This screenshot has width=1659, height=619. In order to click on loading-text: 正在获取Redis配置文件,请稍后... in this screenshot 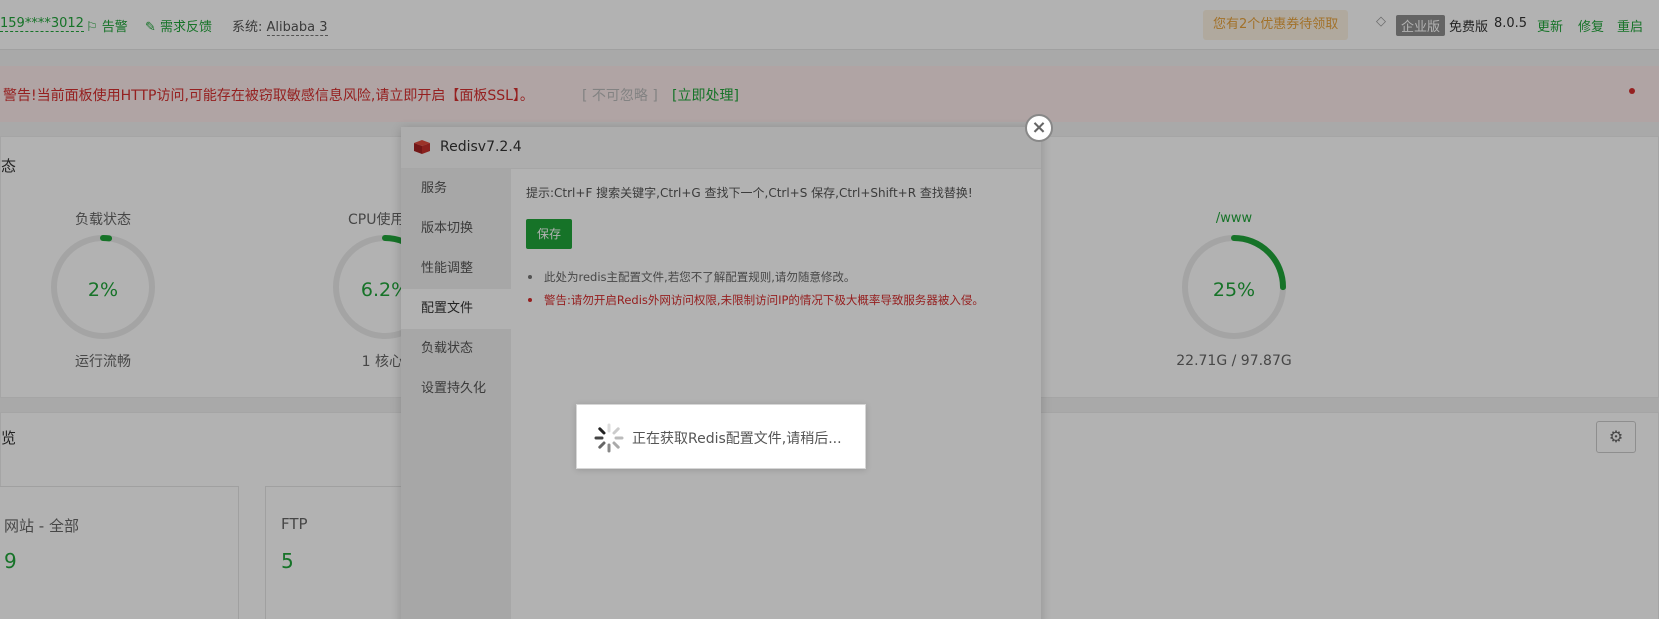, I will do `click(737, 439)`.